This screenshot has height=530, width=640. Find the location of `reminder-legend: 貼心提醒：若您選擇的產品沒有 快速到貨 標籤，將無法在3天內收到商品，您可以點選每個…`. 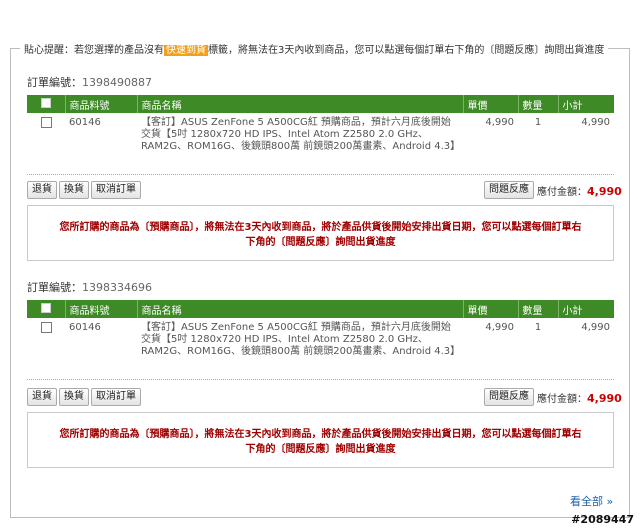

reminder-legend: 貼心提醒：若您選擇的產品沒有 快速到貨 標籤，將無法在3天內收到商品，您可以點選每個… is located at coordinates (314, 48).